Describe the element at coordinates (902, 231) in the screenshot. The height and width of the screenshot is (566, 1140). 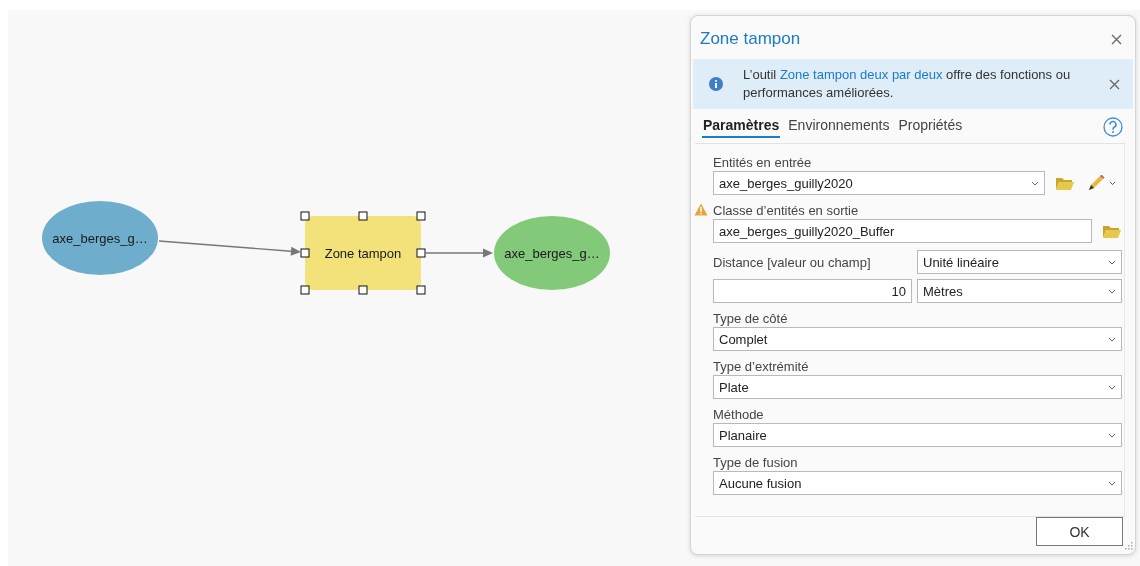
I see `input-field: axe_berges_guilly2020_Buffer` at that location.